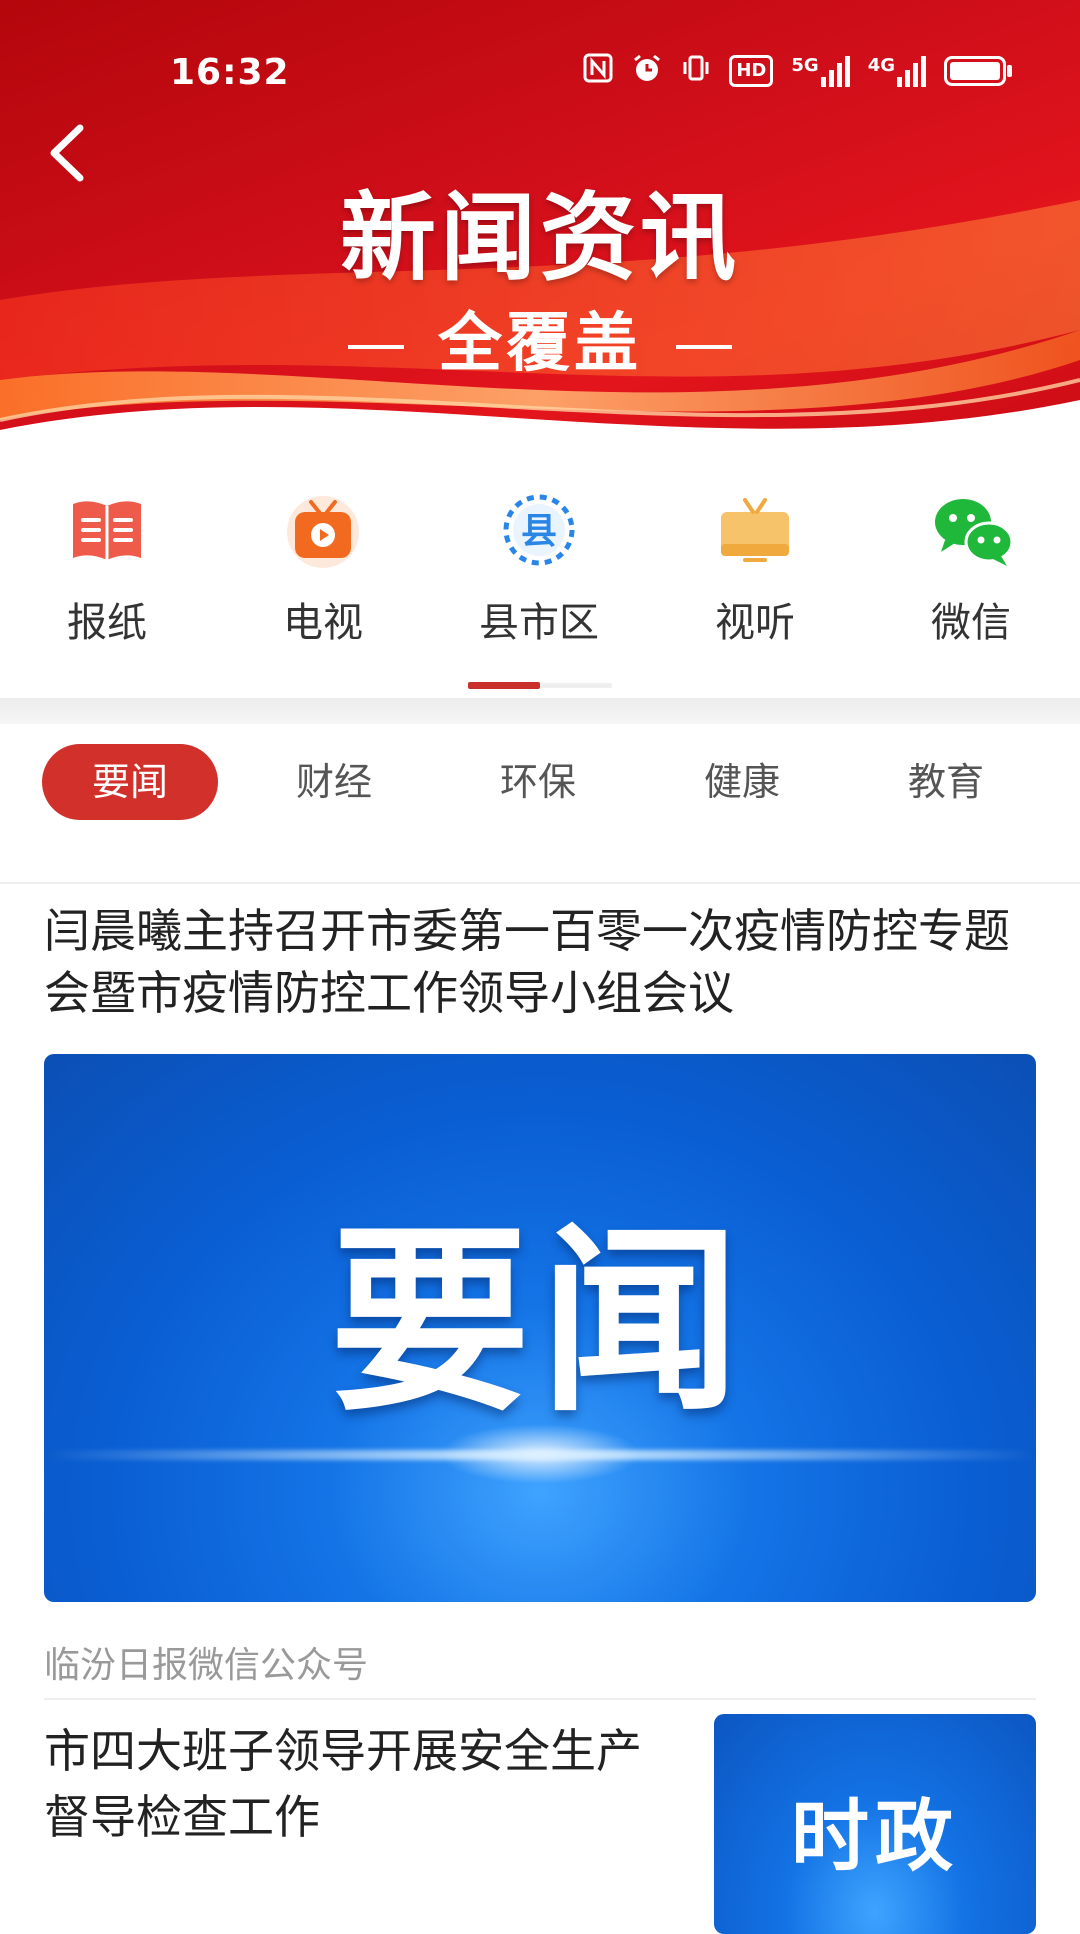  I want to click on category-tv: 电视, so click(323, 569).